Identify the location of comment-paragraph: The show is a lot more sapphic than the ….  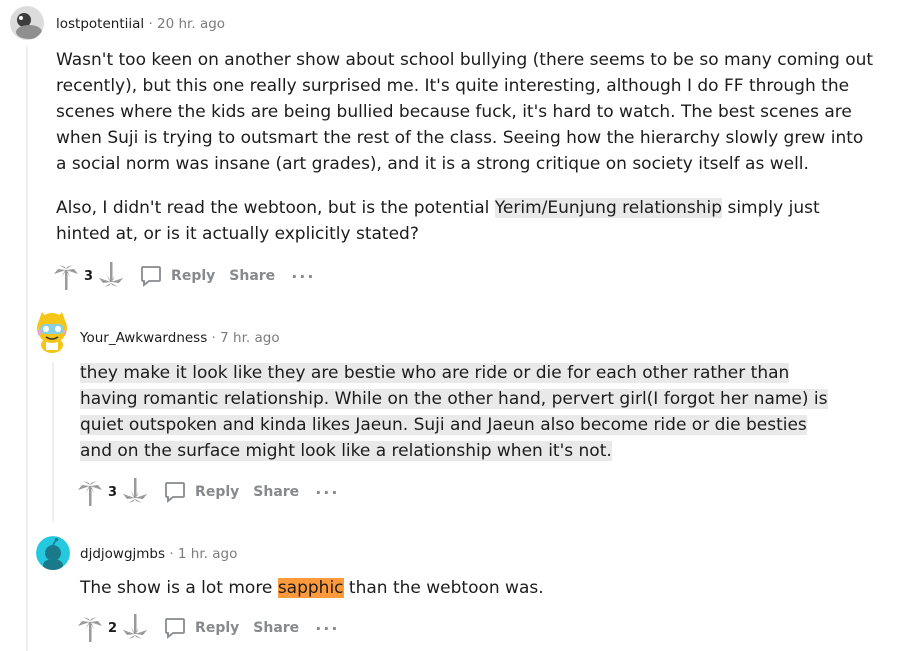
(312, 588).